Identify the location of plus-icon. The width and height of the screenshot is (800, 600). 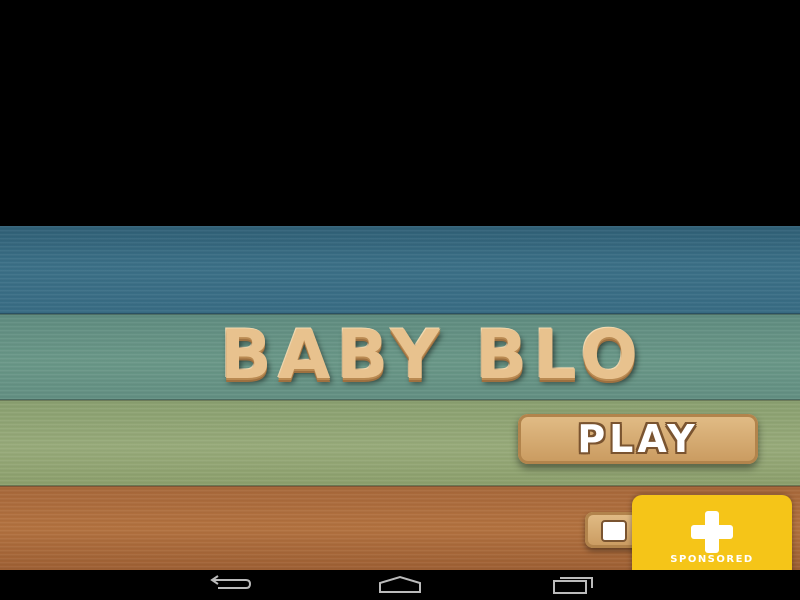
(712, 532).